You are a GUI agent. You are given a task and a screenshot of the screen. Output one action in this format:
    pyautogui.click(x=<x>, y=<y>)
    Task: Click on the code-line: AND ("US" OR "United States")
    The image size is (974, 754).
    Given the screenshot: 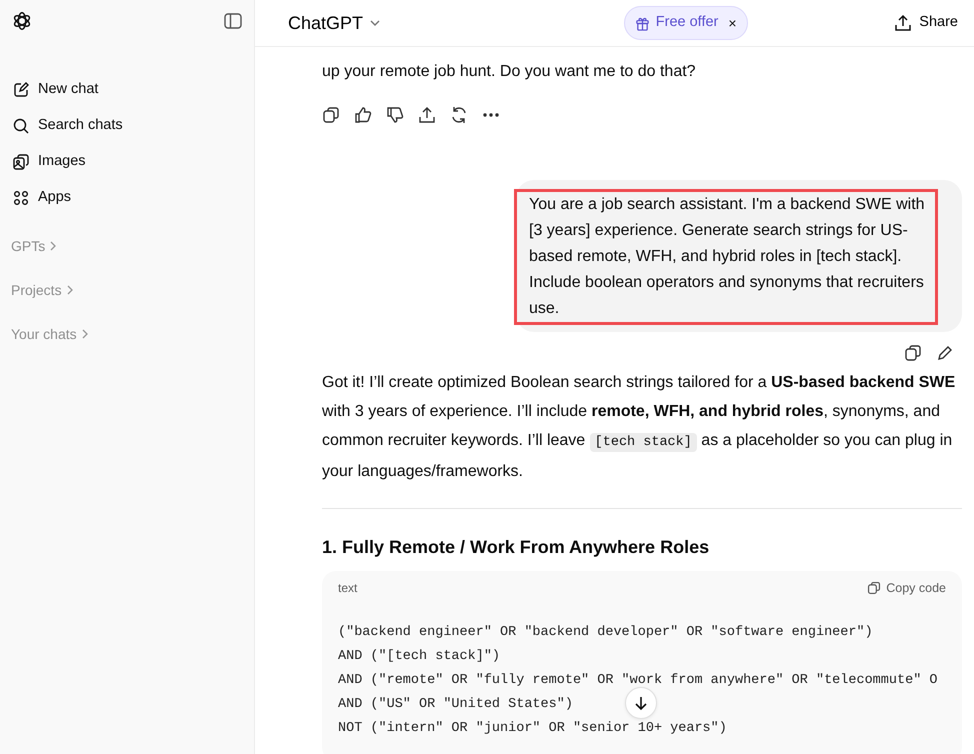 What is the action you would take?
    pyautogui.click(x=455, y=705)
    